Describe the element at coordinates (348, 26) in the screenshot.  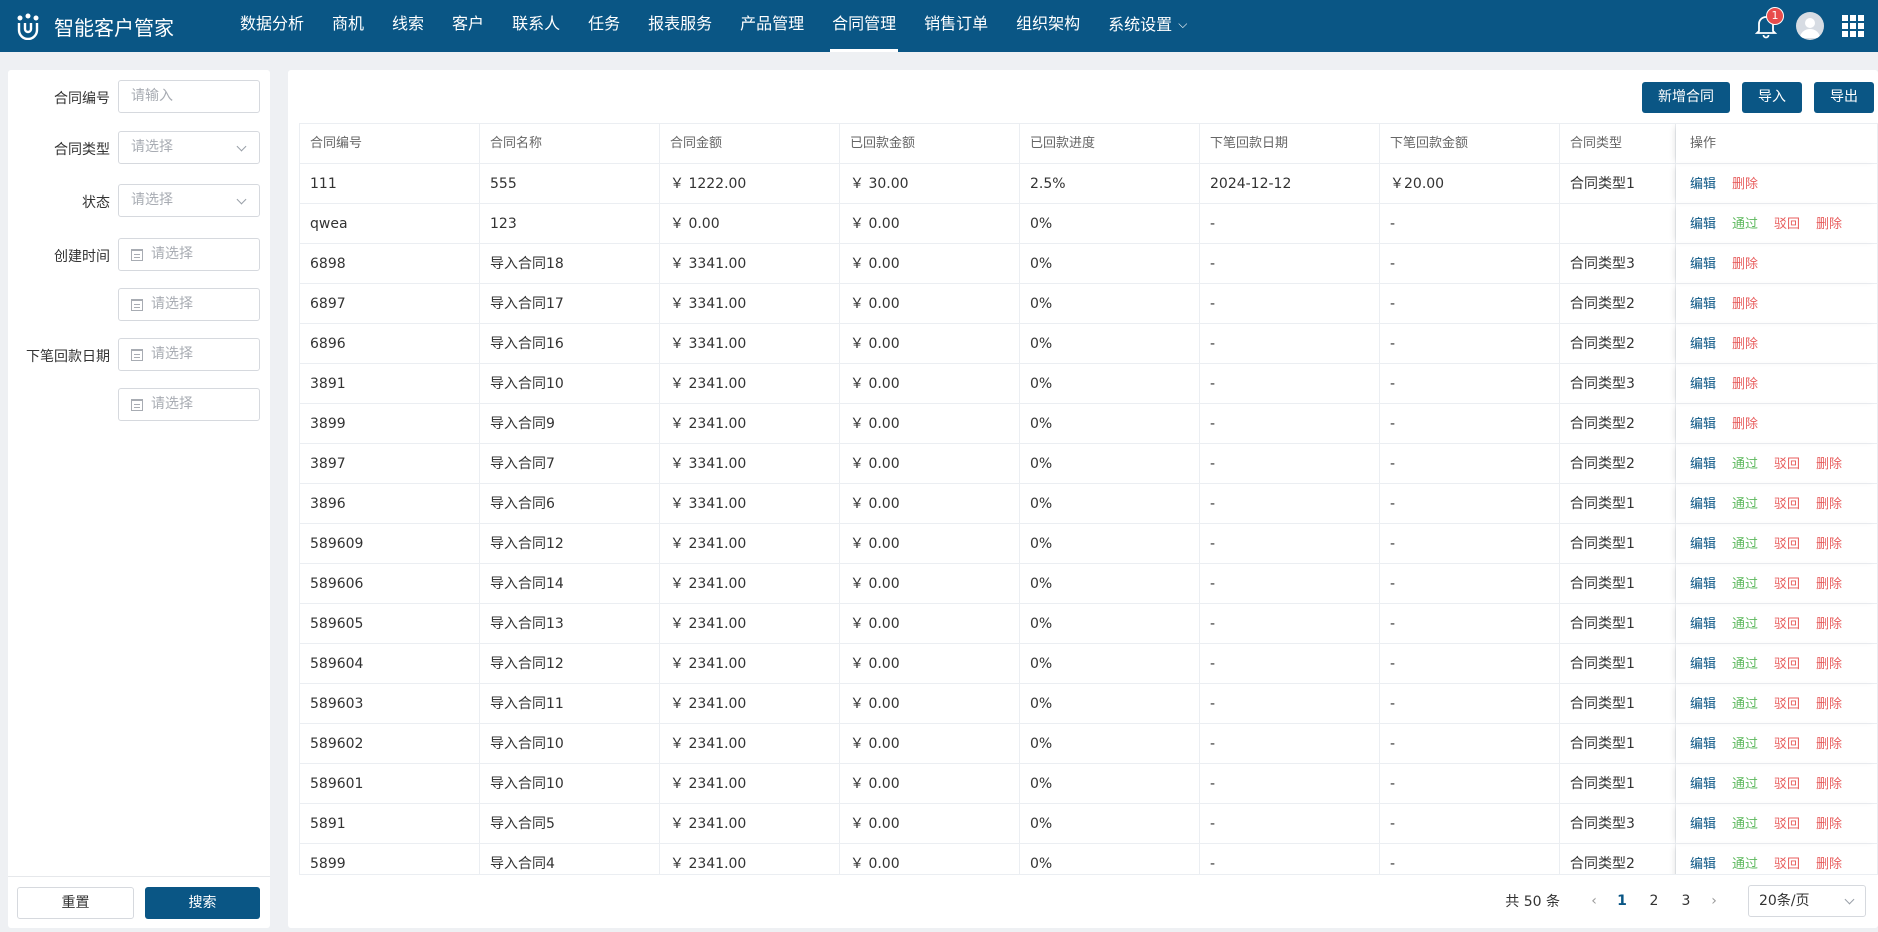
I see `nav-item: 商机` at that location.